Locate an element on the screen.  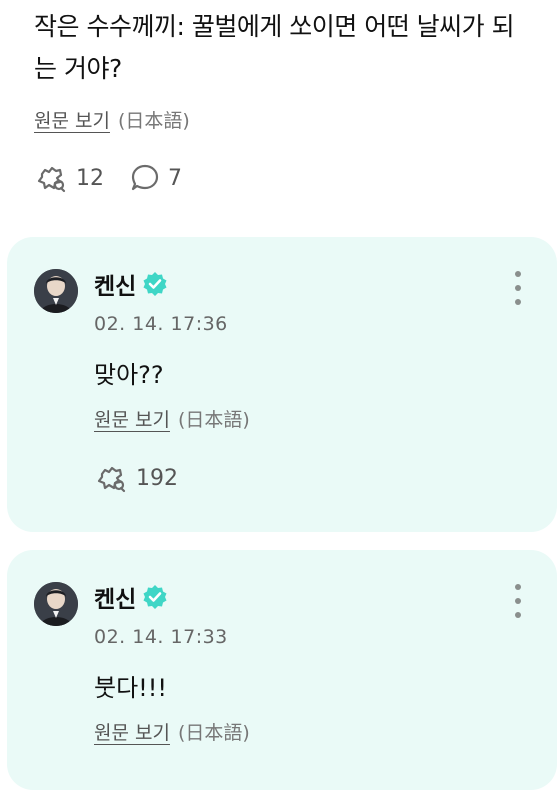
comment-time: 02. 14. 17:33 is located at coordinates (161, 637).